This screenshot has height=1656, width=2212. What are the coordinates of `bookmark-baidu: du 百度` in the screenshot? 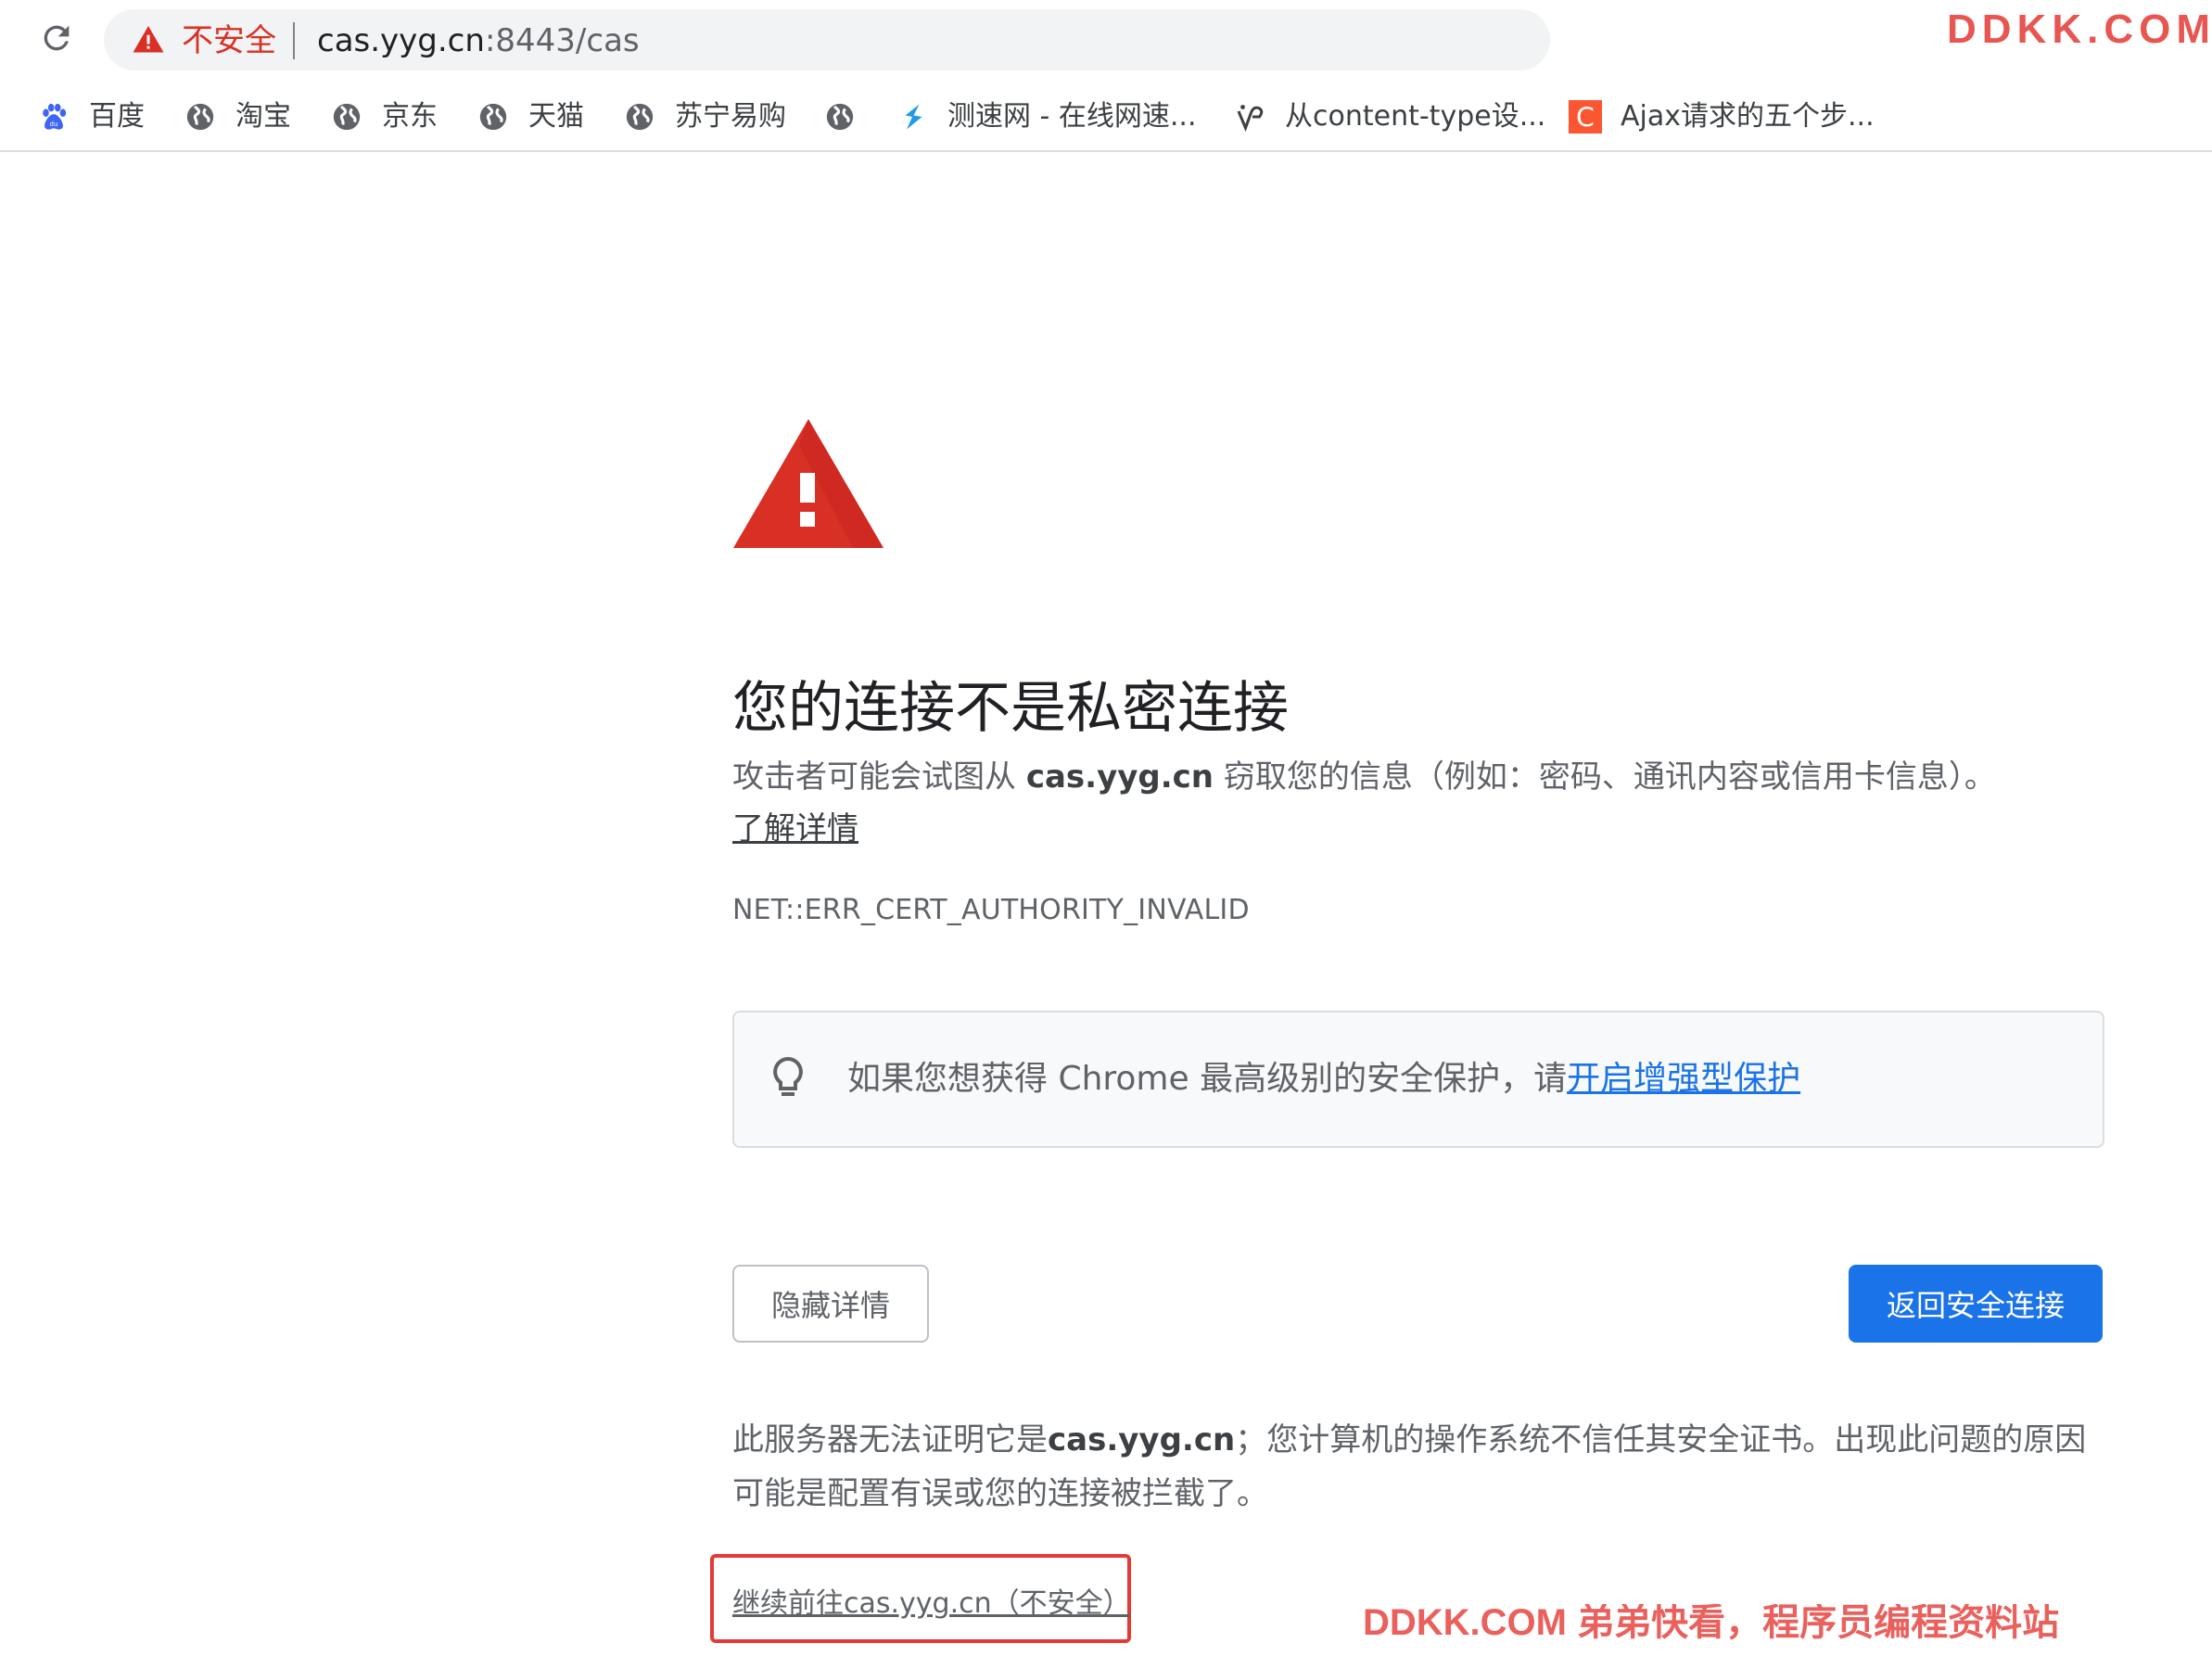 It's located at (91, 117).